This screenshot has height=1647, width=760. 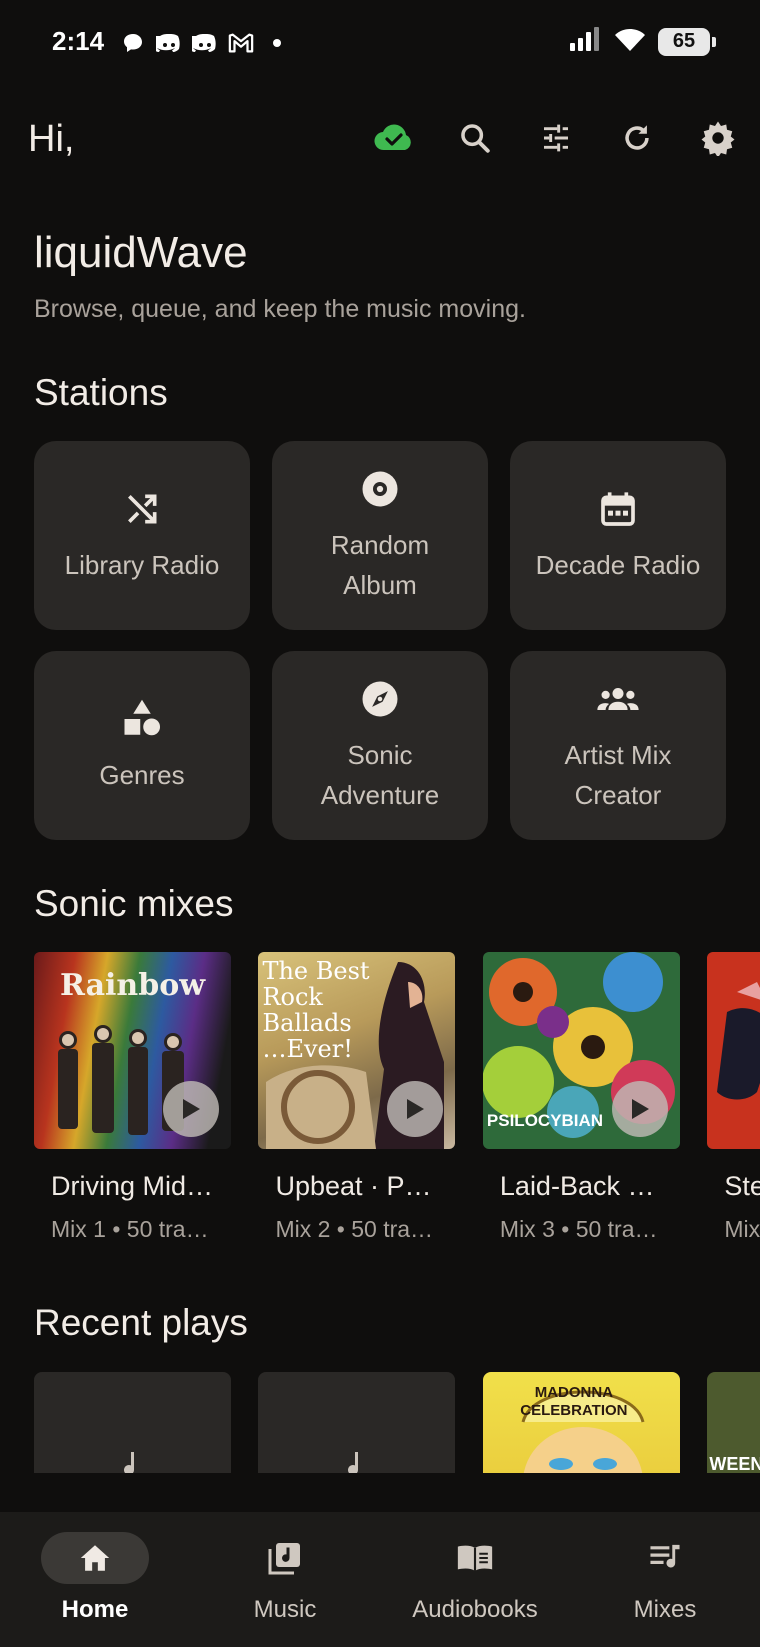 I want to click on header-actions, so click(x=537, y=138).